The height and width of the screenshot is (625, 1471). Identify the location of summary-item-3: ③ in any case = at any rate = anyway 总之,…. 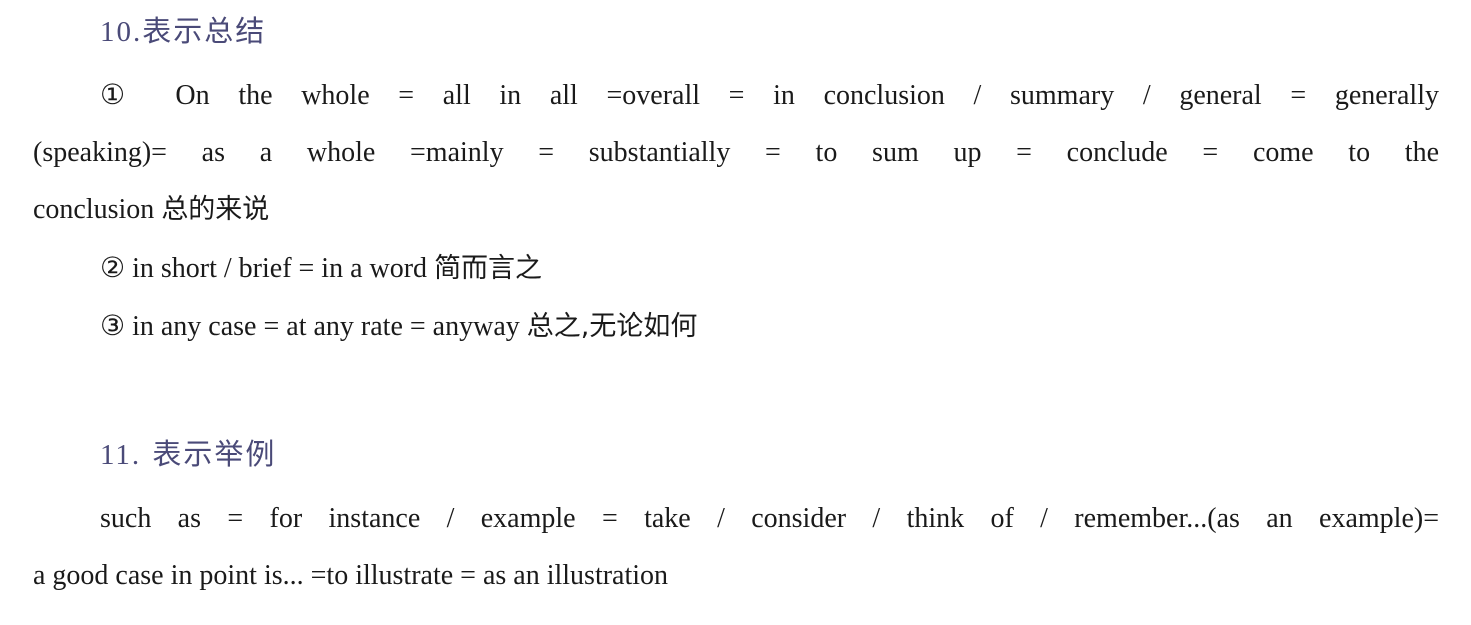
(398, 327).